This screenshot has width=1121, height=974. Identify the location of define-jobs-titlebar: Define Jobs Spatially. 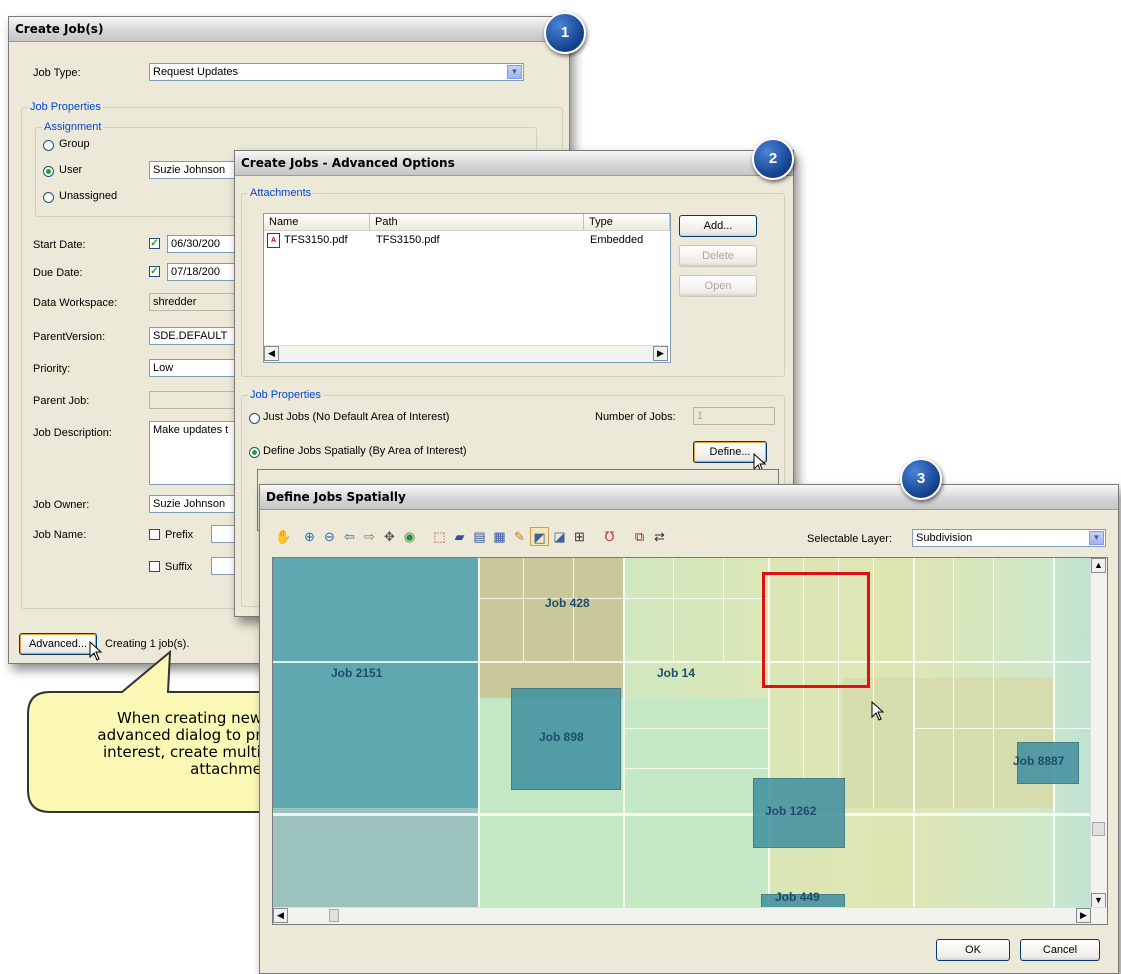
(689, 497).